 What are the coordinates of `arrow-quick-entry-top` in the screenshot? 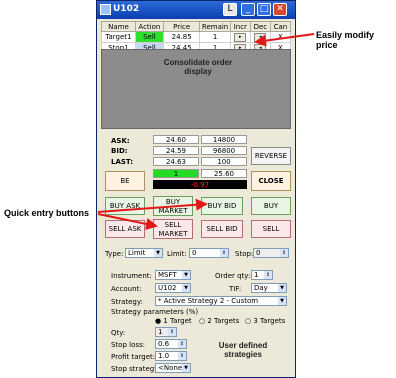 It's located at (152, 205).